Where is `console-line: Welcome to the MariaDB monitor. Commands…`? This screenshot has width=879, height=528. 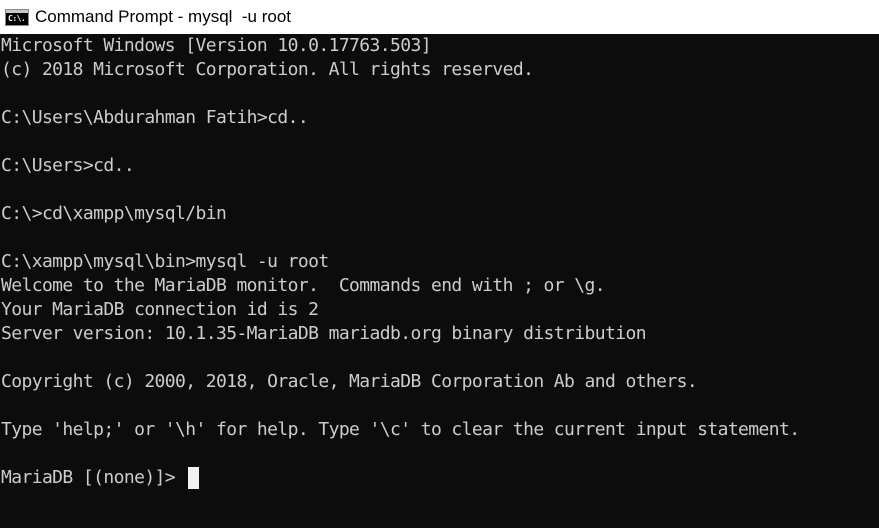 console-line: Welcome to the MariaDB monitor. Commands… is located at coordinates (303, 285).